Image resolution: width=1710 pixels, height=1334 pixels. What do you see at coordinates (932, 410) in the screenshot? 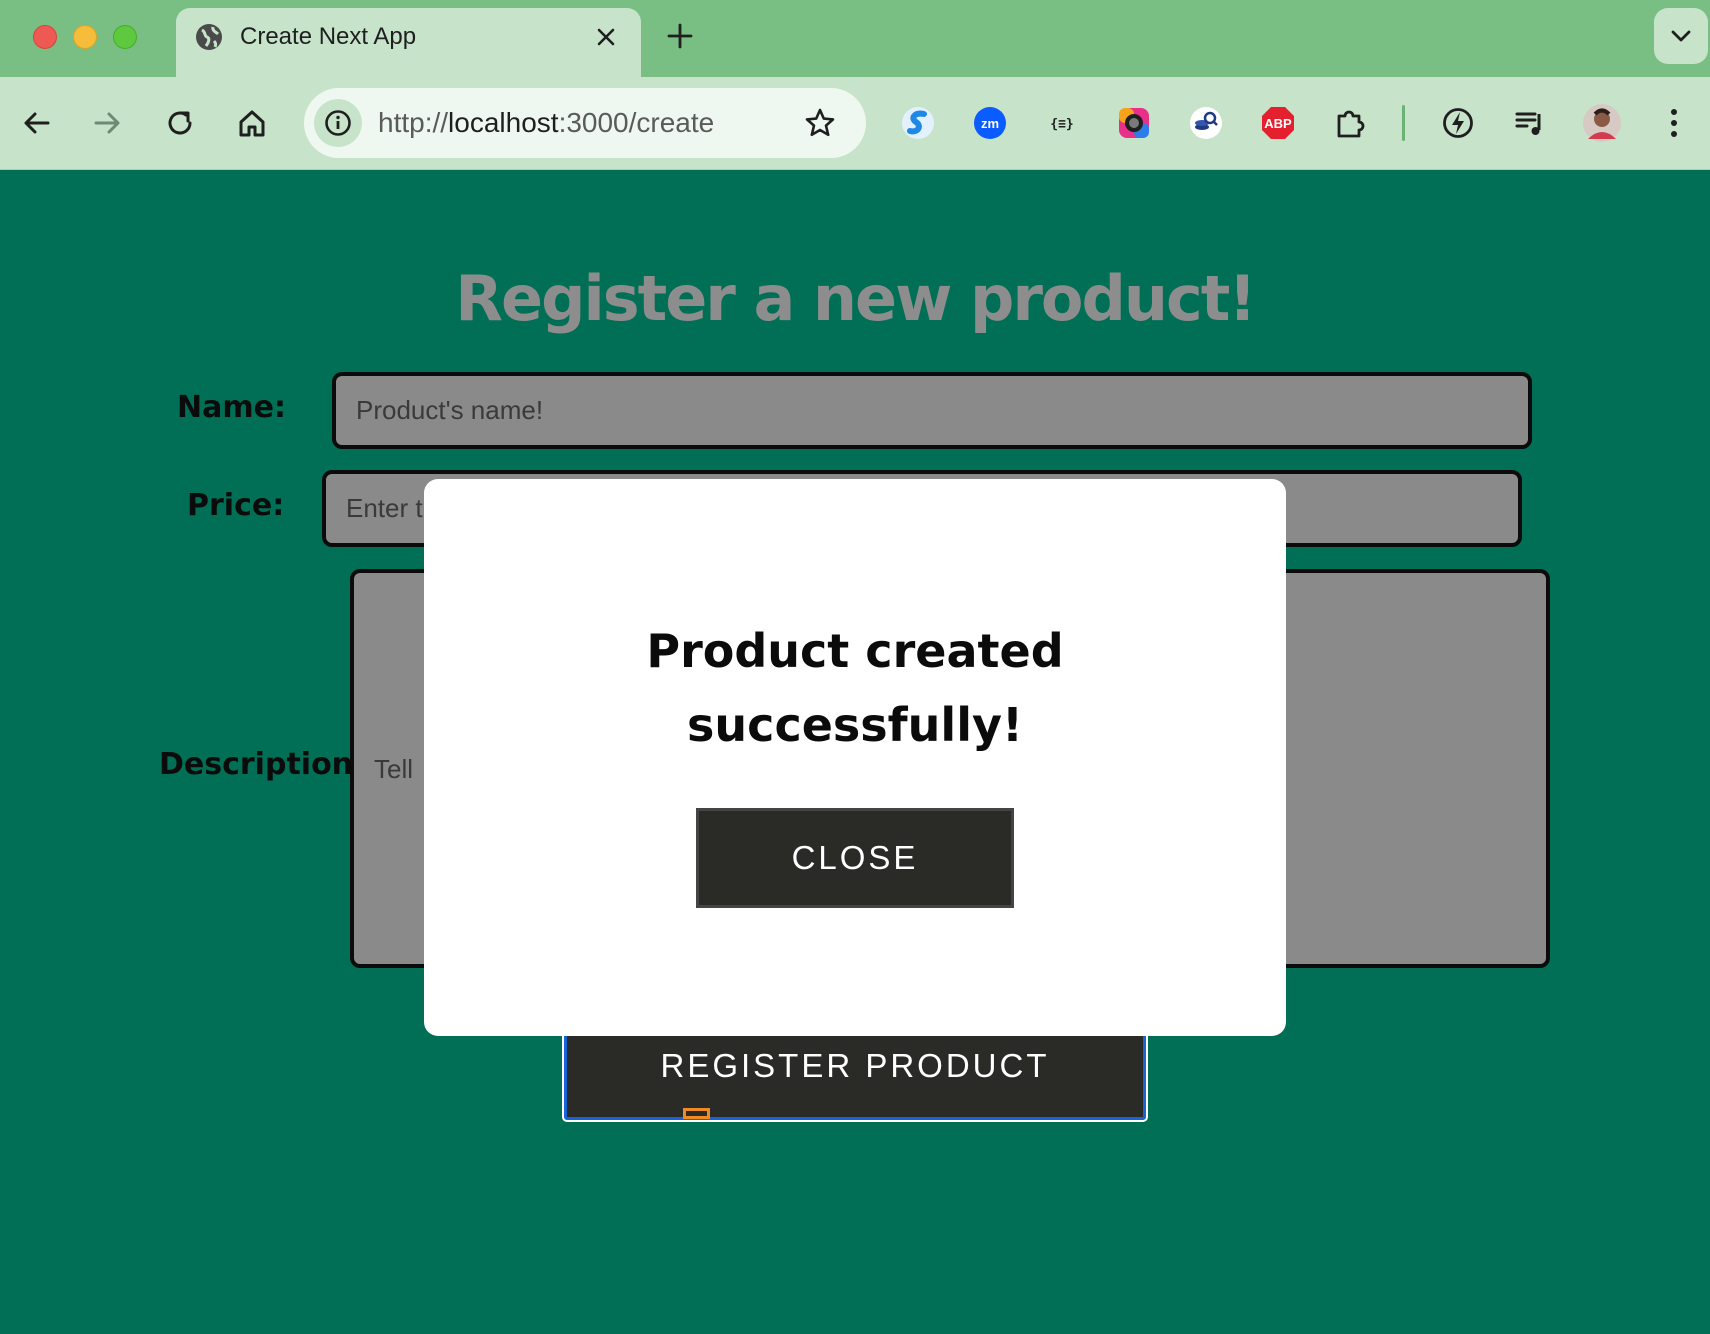
I see `name-input: Product's name!` at bounding box center [932, 410].